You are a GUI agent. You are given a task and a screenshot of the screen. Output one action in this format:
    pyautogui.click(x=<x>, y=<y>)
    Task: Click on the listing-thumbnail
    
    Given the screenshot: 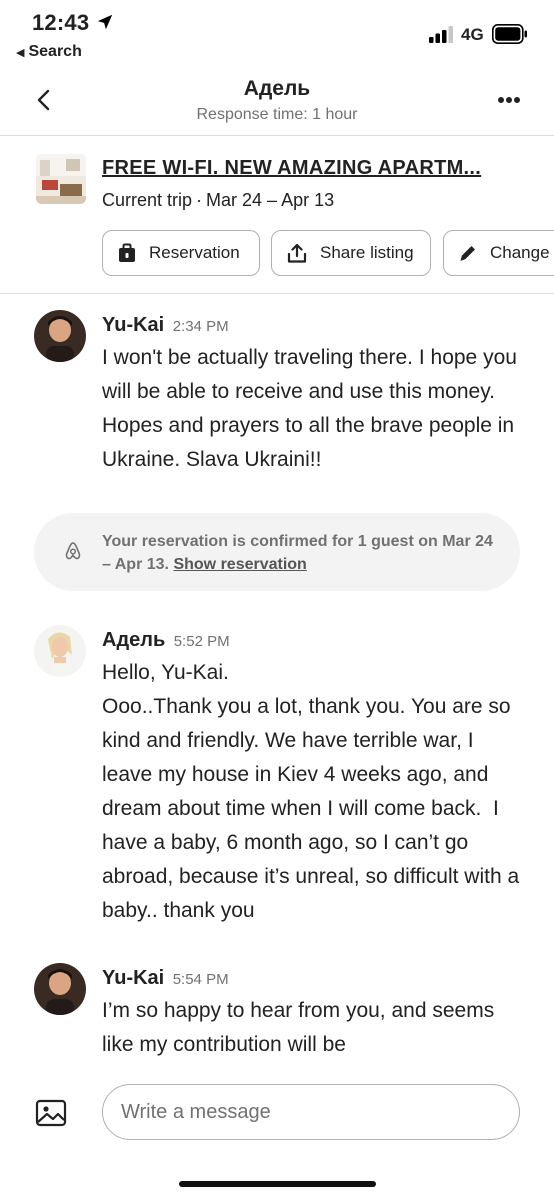 What is the action you would take?
    pyautogui.click(x=61, y=179)
    